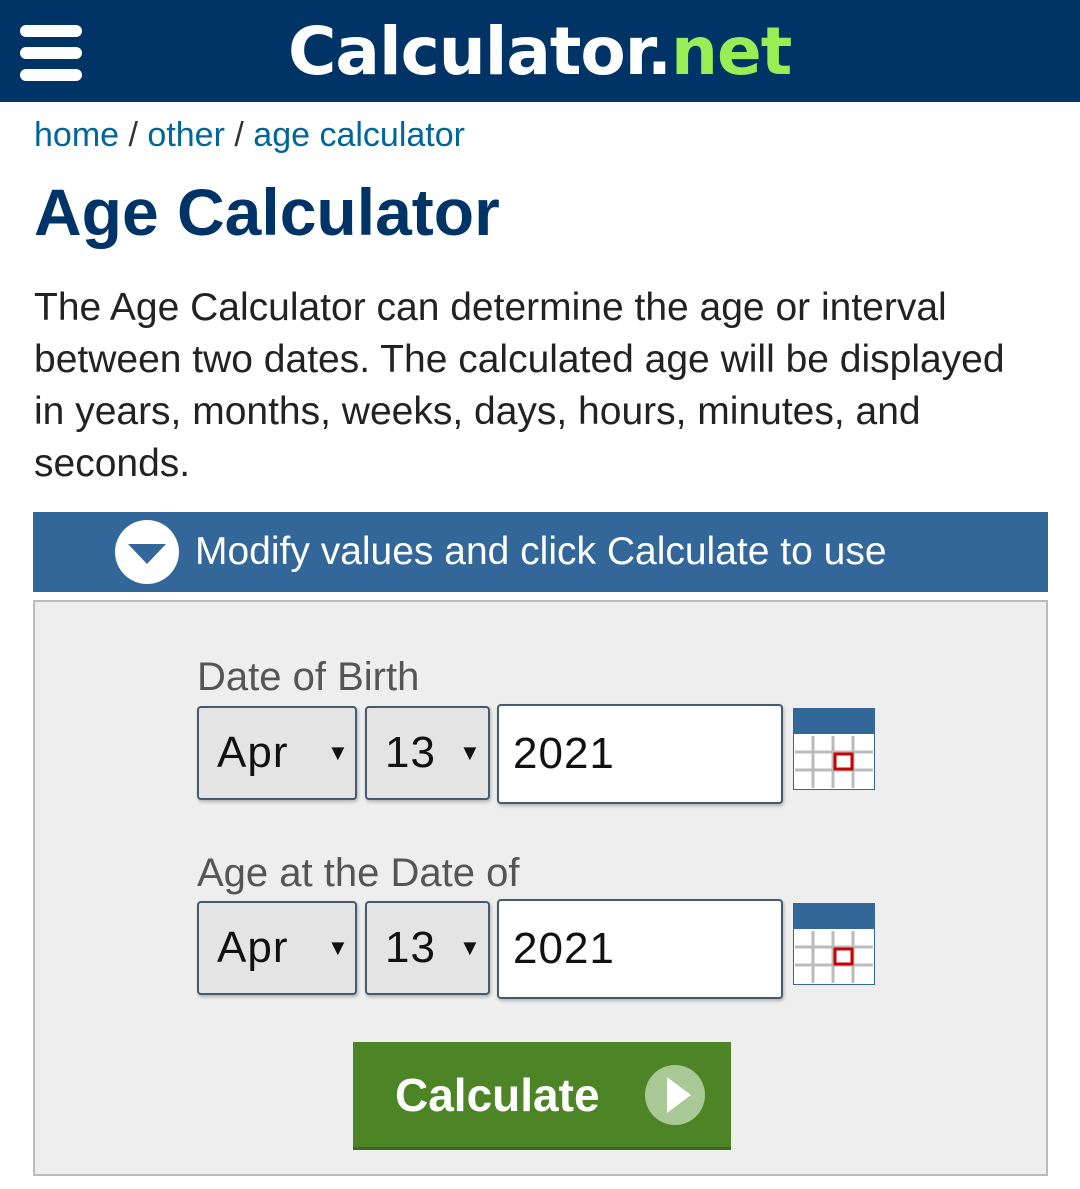 The width and height of the screenshot is (1080, 1189). Describe the element at coordinates (253, 752) in the screenshot. I see `birth-month-value: Apr` at that location.